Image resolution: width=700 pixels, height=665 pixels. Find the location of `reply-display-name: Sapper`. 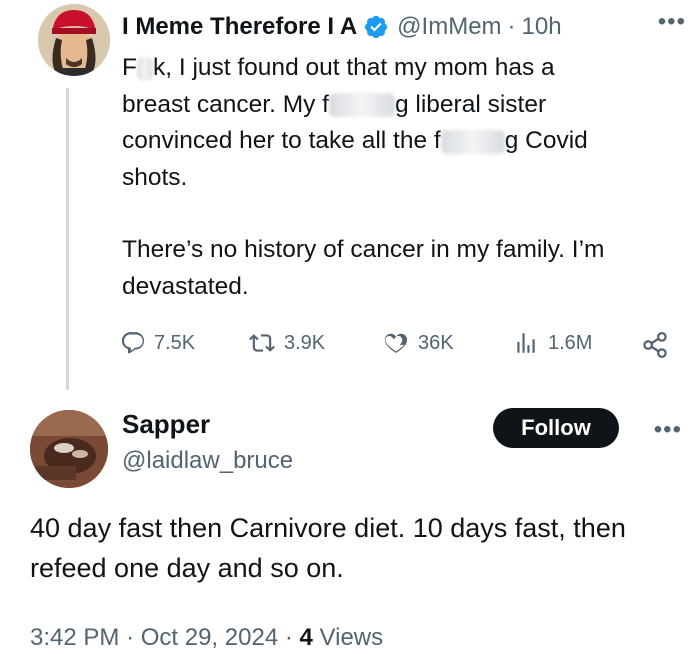

reply-display-name: Sapper is located at coordinates (207, 424).